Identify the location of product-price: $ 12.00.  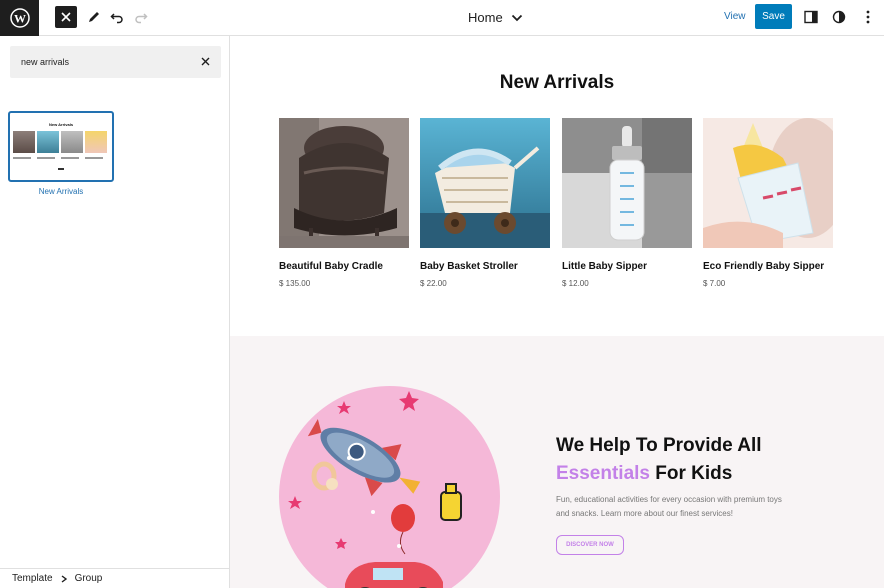
(575, 283).